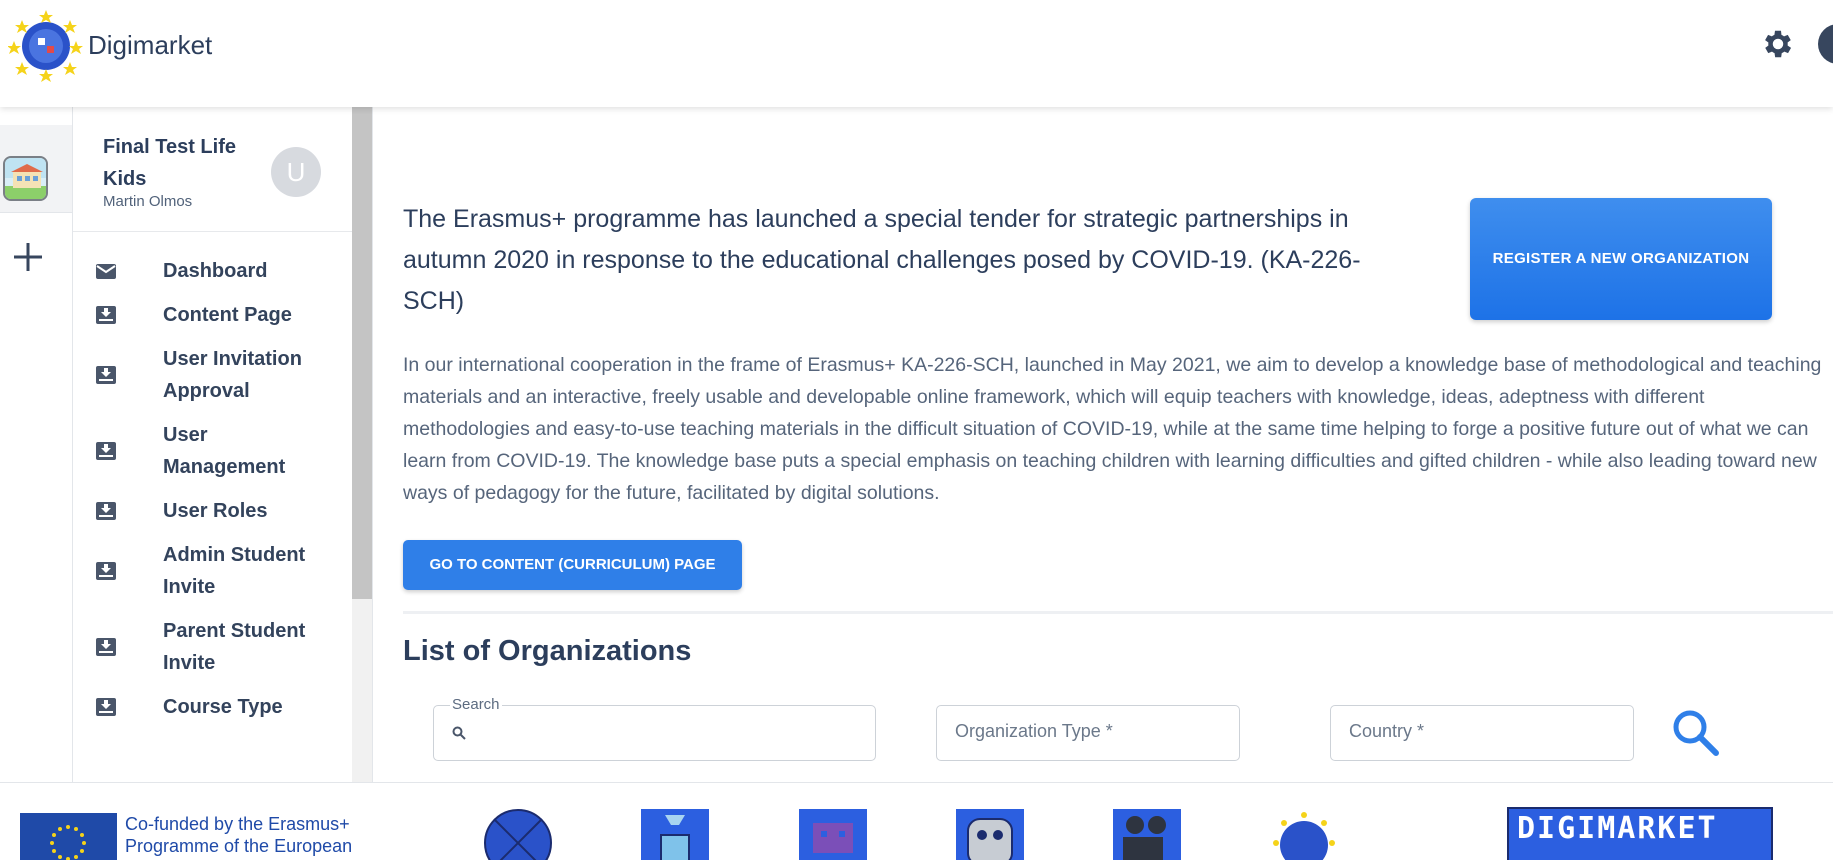  What do you see at coordinates (362, 353) in the screenshot?
I see `sidebar-scrollbar-thumb` at bounding box center [362, 353].